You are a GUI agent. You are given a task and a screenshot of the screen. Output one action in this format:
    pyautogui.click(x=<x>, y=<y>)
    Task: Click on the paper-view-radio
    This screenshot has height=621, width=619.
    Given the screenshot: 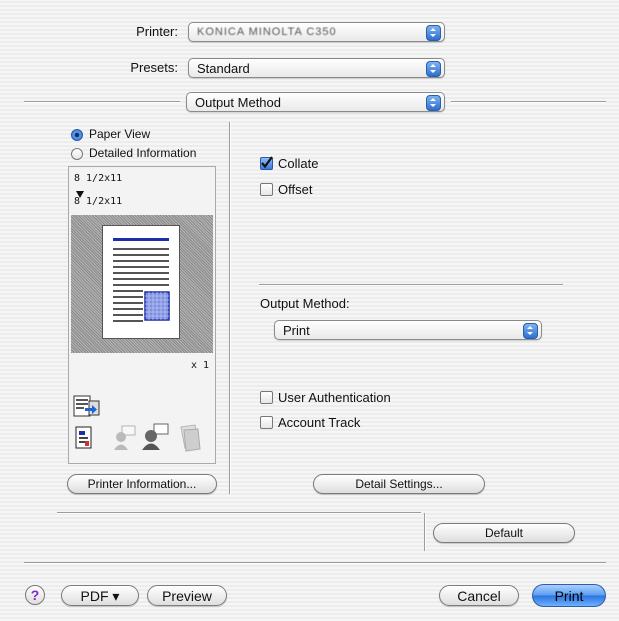 What is the action you would take?
    pyautogui.click(x=77, y=135)
    